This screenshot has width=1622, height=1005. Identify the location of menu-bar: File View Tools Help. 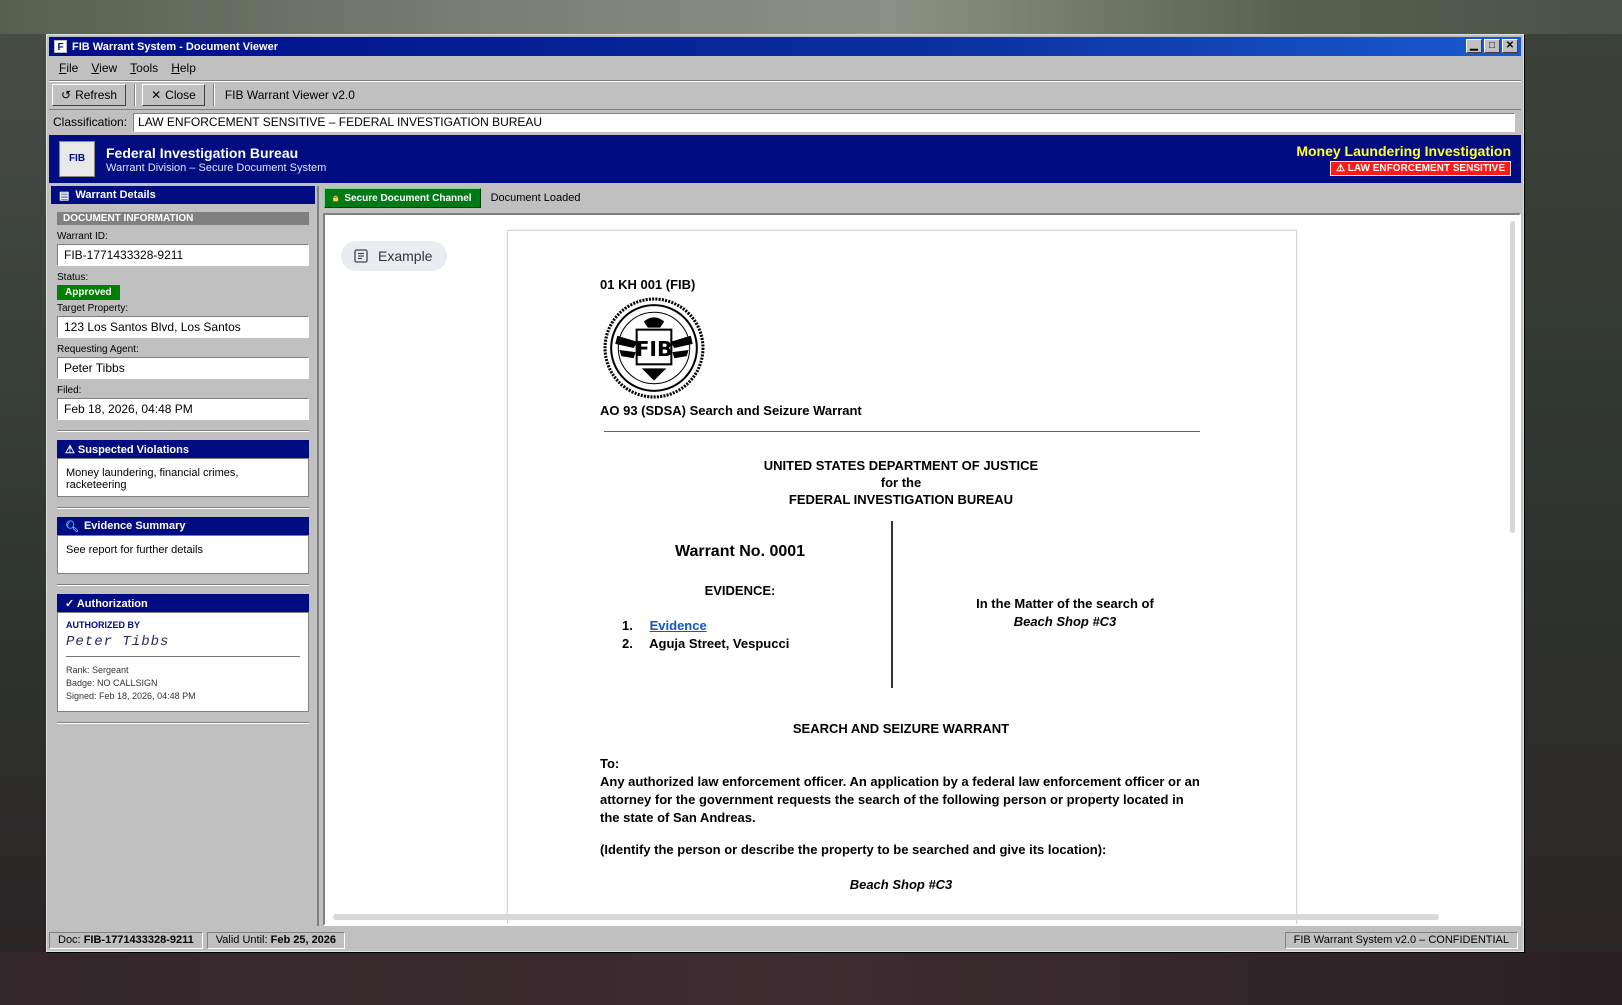
(785, 68).